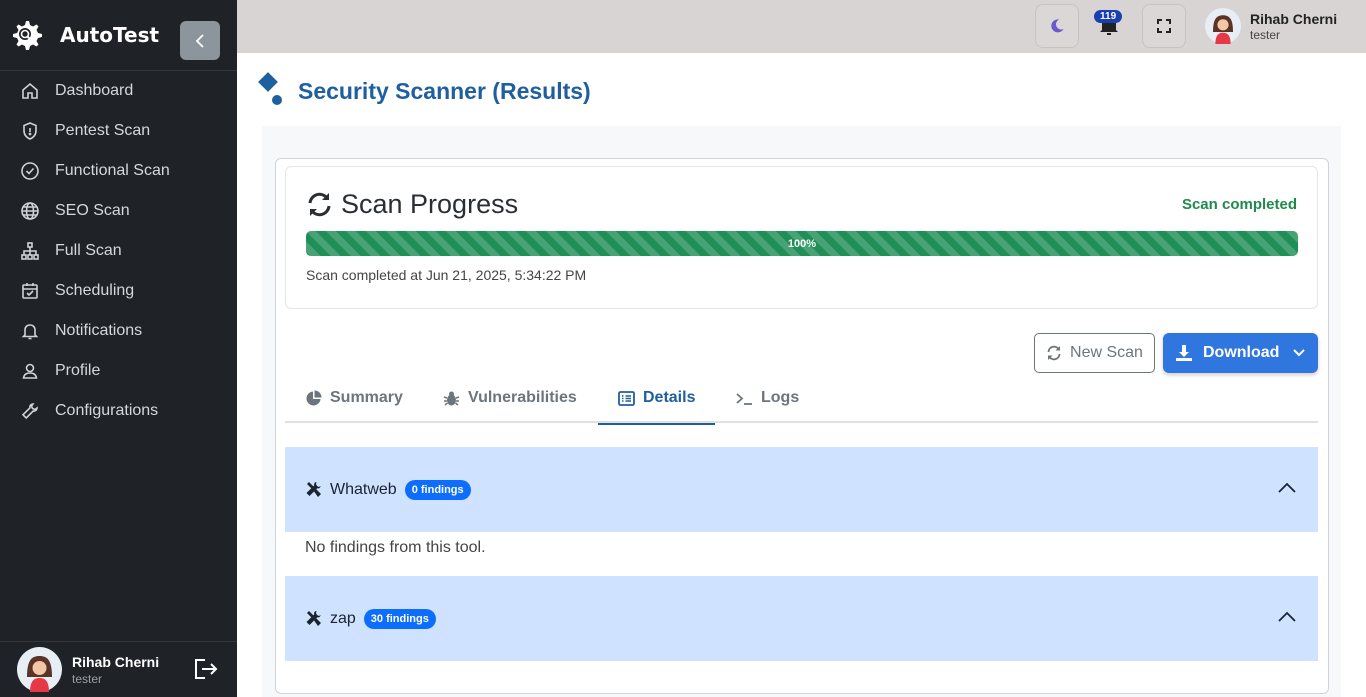 Image resolution: width=1366 pixels, height=697 pixels. I want to click on bell-icon, so click(30, 332).